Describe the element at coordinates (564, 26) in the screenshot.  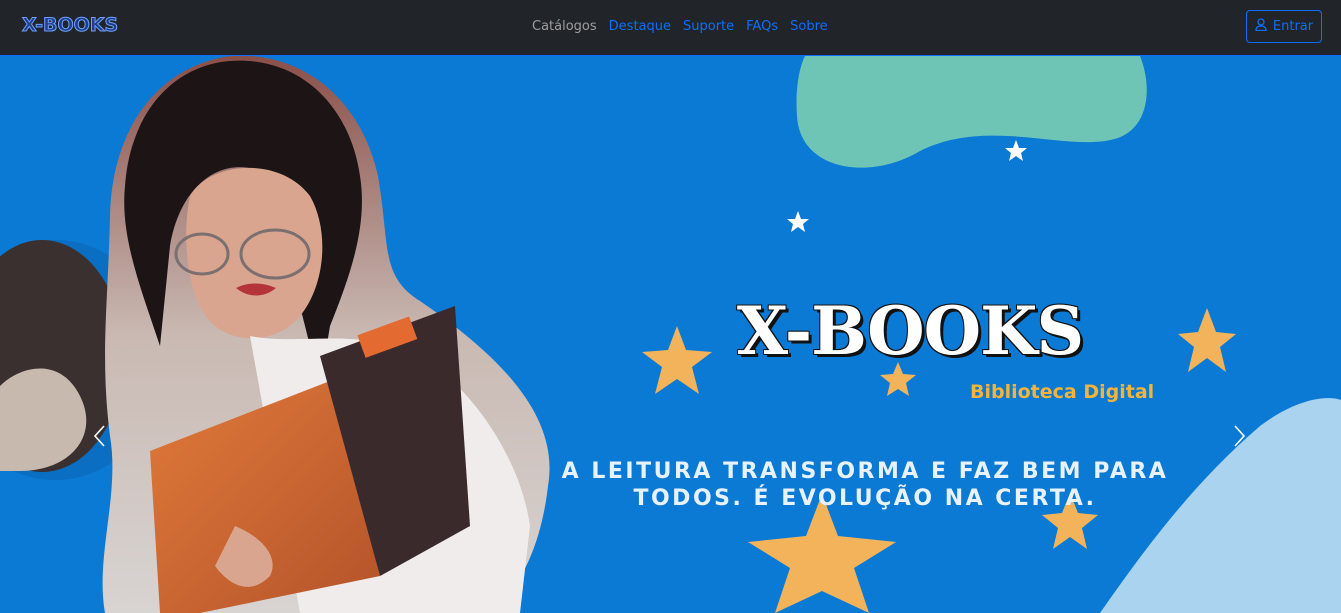
I see `nav-link-catalogos: Catálogos` at that location.